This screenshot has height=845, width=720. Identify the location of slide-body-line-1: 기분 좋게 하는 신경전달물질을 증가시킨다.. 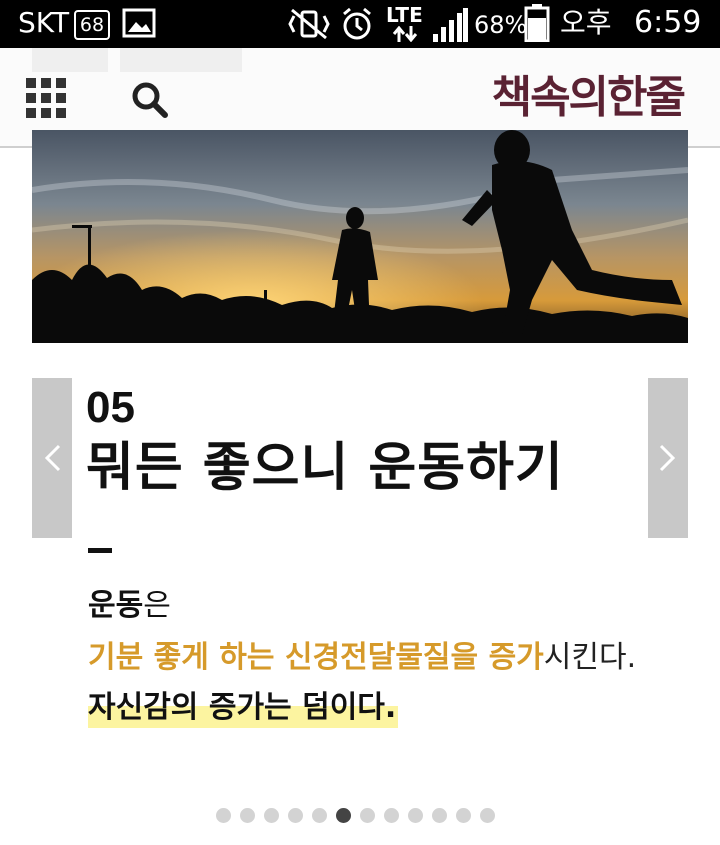
(362, 658).